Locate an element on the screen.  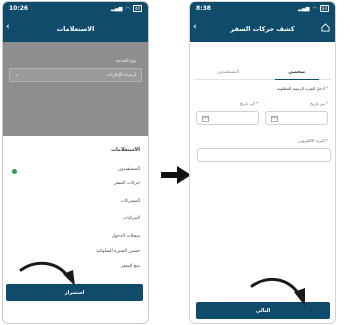
sheet-option-beneficiaries: المستفيدون is located at coordinates (129, 169).